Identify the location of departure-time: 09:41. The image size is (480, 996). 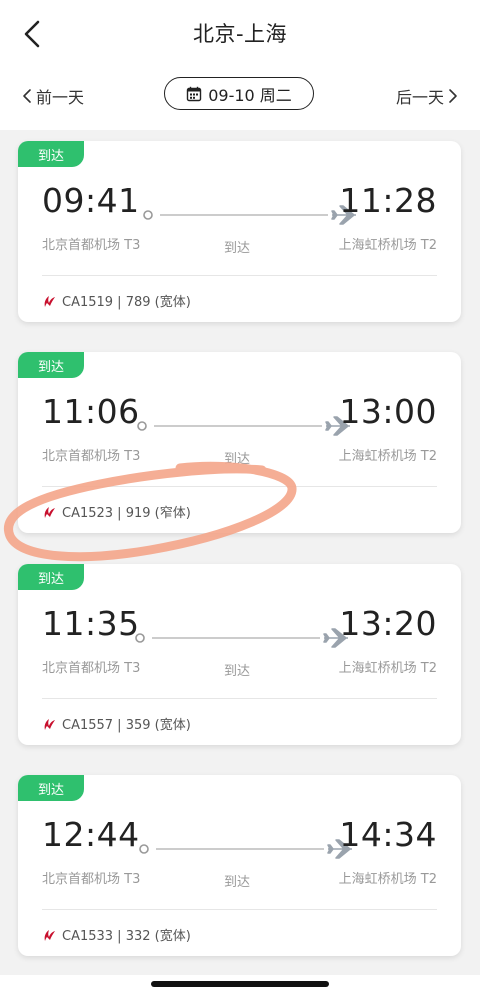
(91, 200).